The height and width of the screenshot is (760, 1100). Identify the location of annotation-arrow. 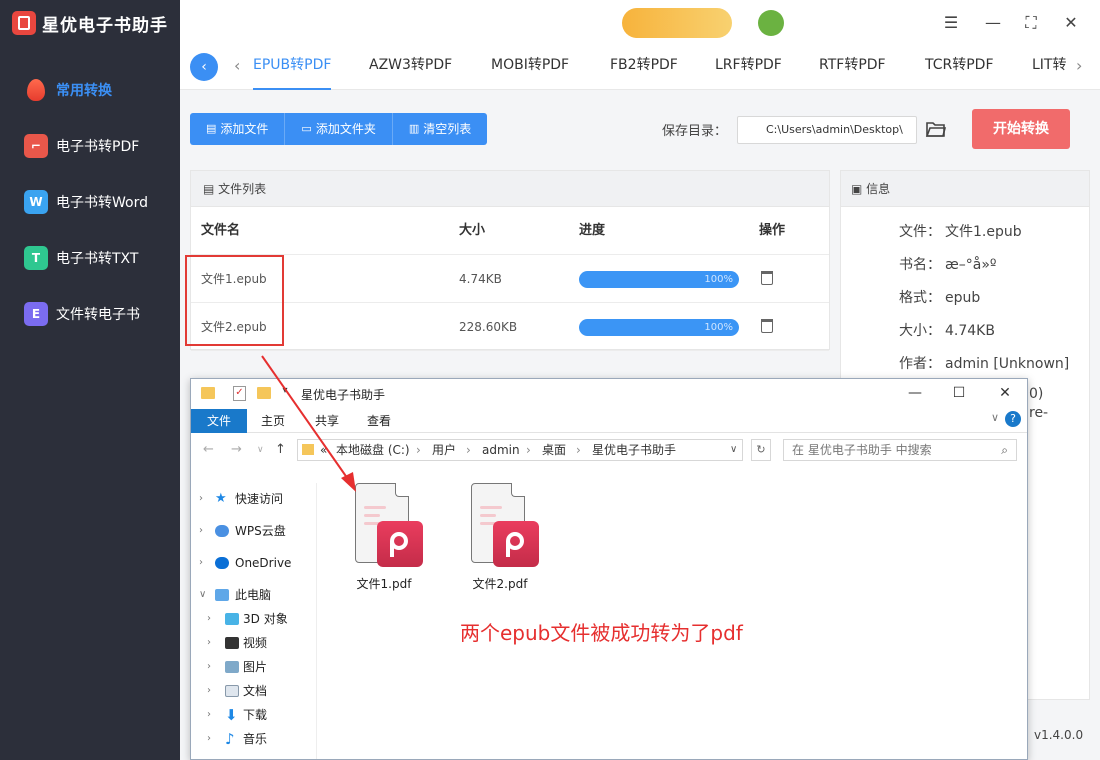
(308, 423).